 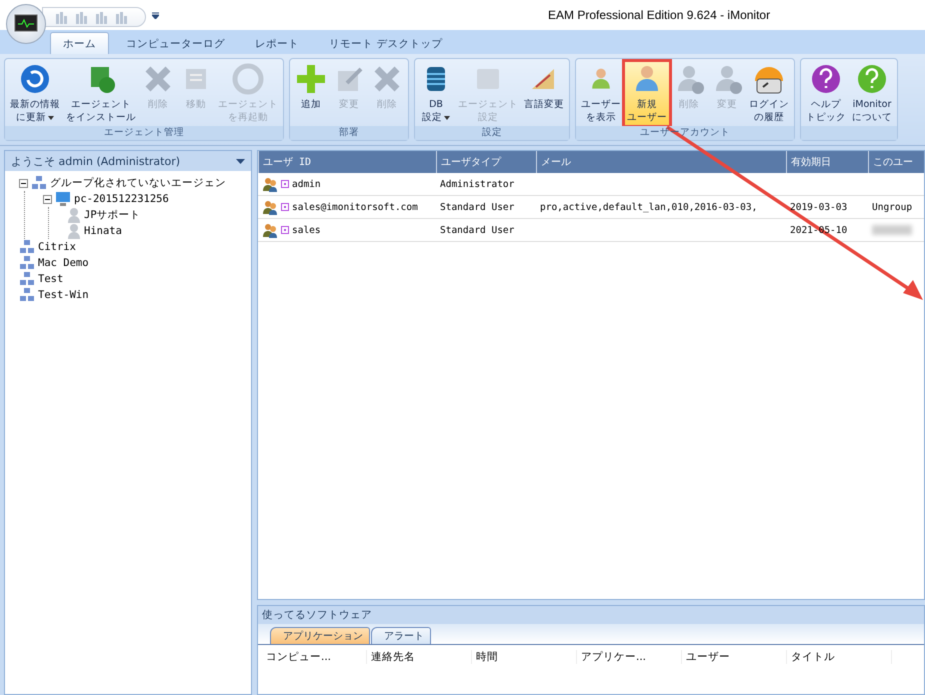 I want to click on restart-icon, so click(x=248, y=79).